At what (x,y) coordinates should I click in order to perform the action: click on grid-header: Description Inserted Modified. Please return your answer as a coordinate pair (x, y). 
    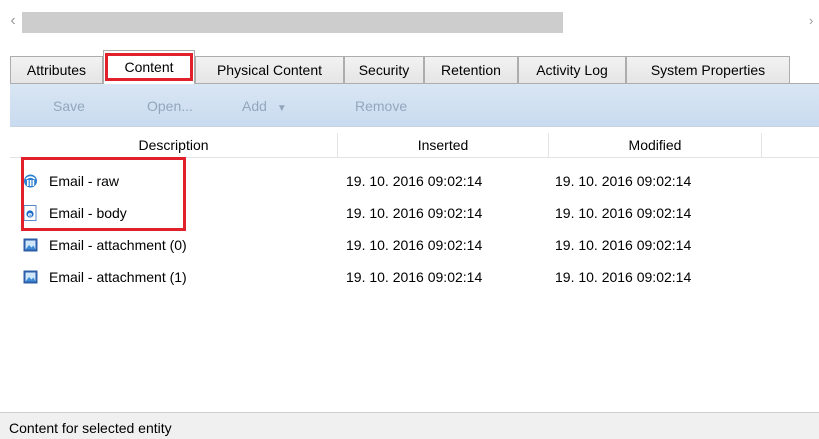
    Looking at the image, I should click on (414, 145).